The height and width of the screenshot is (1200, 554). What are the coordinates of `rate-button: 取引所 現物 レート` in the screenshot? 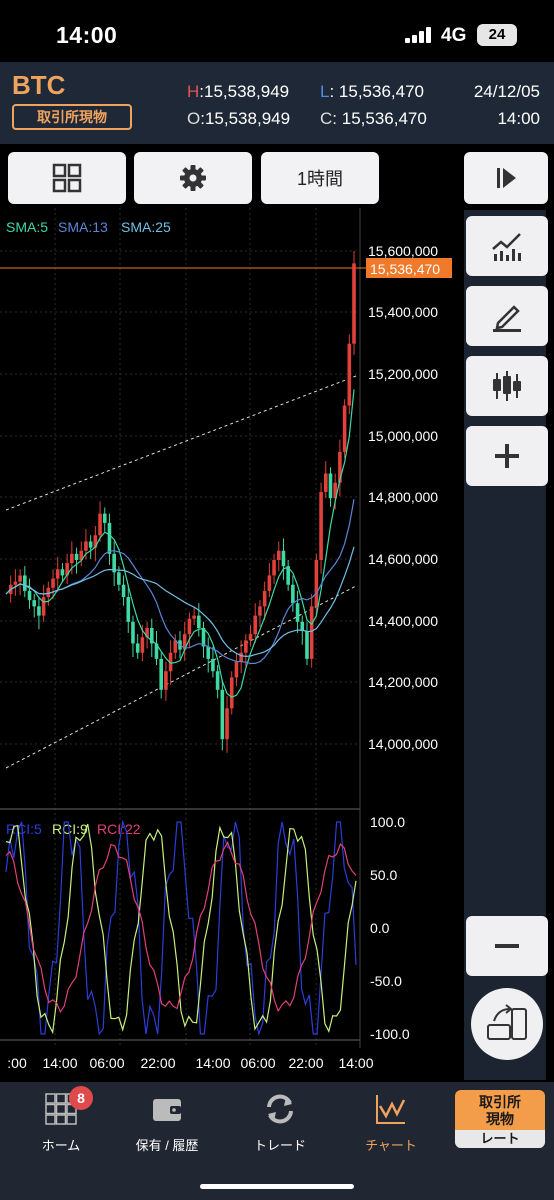 It's located at (500, 1119).